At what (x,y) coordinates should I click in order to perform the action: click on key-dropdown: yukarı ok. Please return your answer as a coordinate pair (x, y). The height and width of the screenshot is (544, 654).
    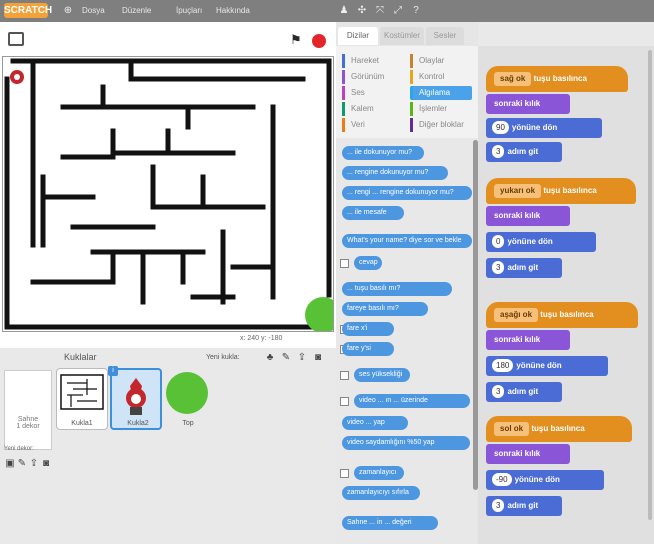
    Looking at the image, I should click on (518, 191).